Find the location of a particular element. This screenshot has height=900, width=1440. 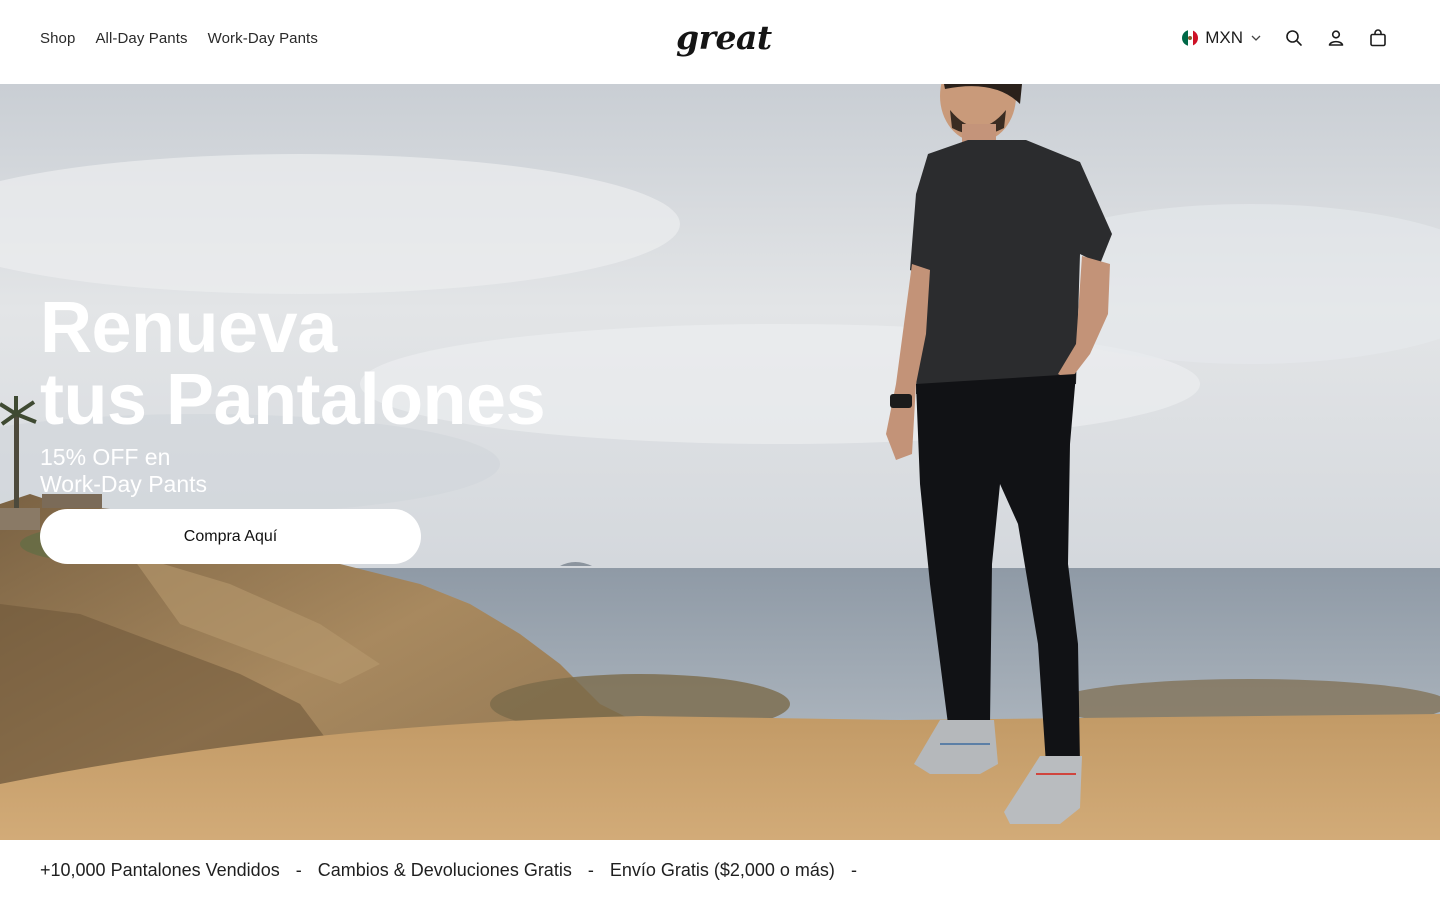

marquee-item: +10,000 Pantalones Vendidos is located at coordinates (160, 869).